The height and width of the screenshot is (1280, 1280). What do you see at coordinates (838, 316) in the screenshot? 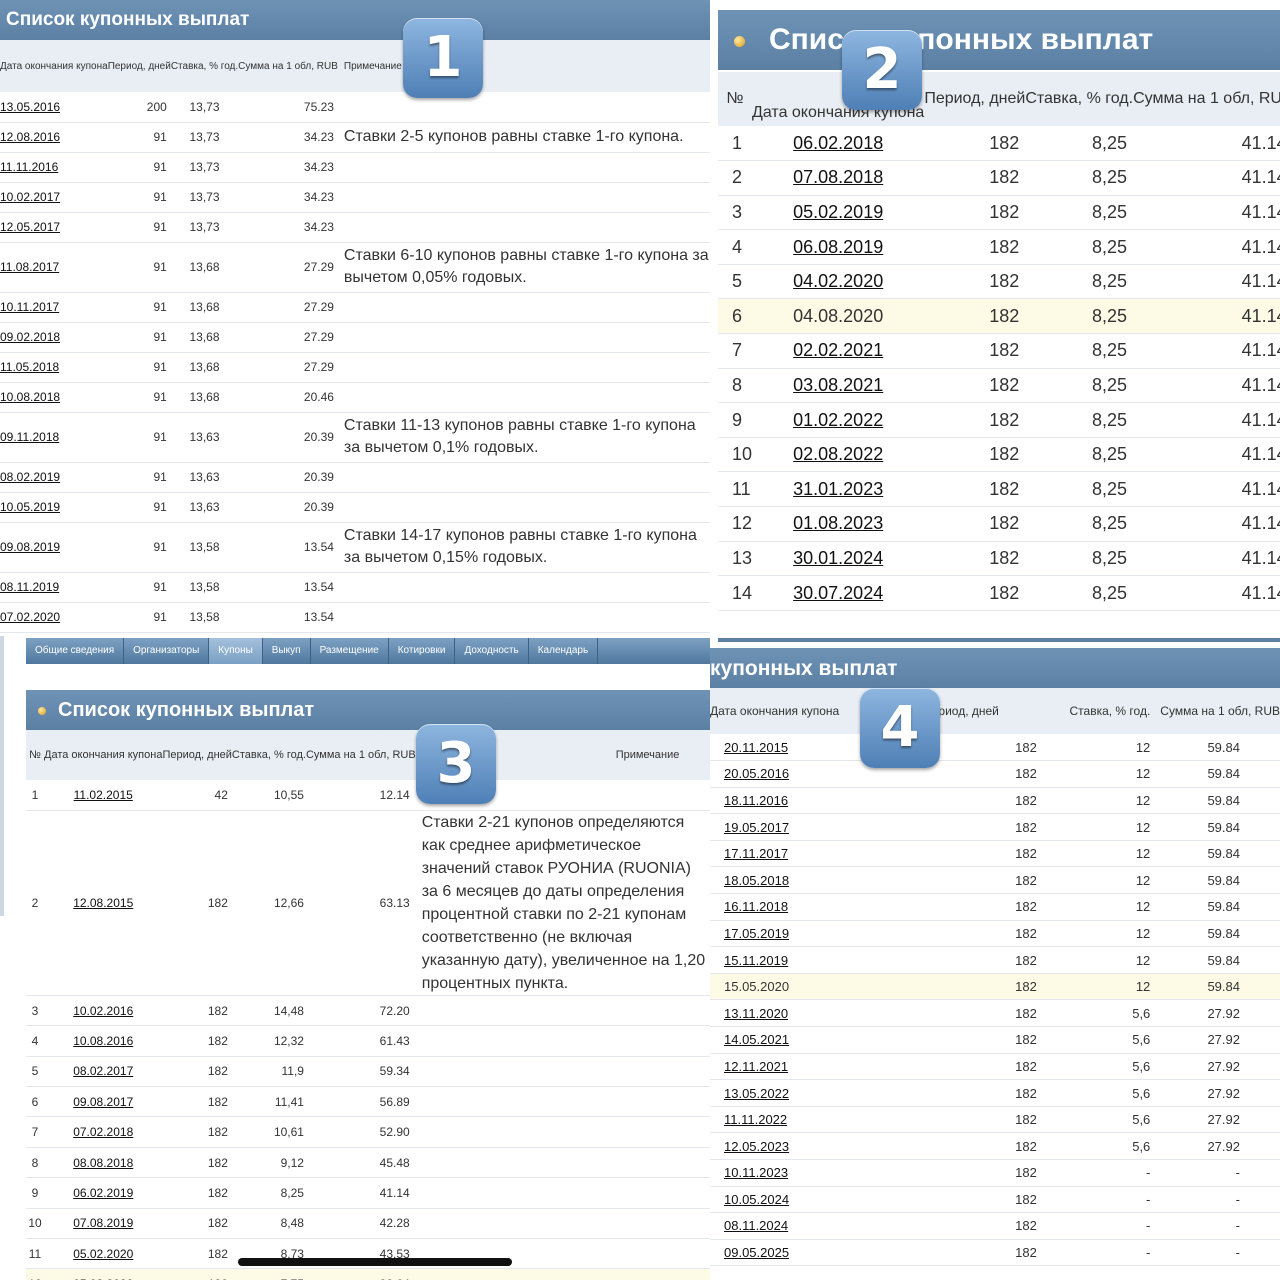
I see `coupon-date-cell: 04.08.2020` at bounding box center [838, 316].